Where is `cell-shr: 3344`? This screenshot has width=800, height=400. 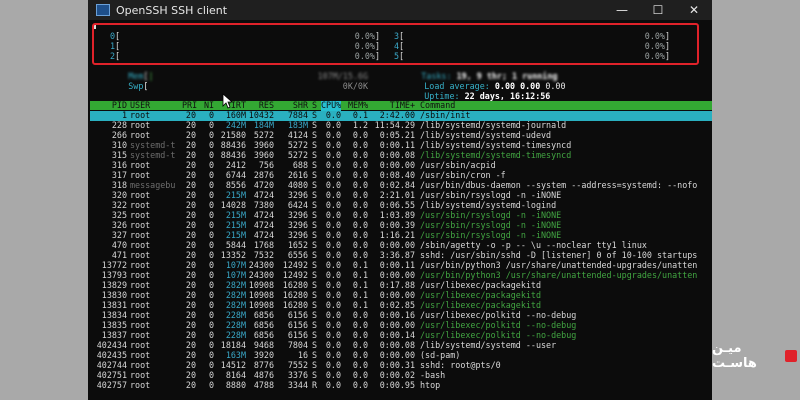
cell-shr: 3344 is located at coordinates (297, 385).